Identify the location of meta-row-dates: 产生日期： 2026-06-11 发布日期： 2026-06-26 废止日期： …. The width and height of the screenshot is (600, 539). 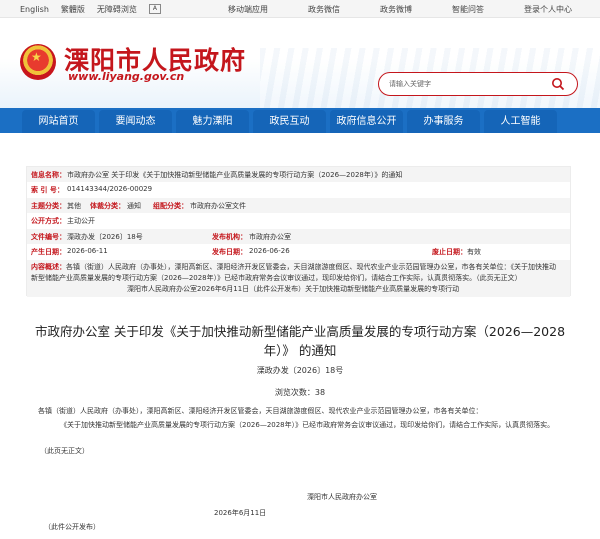
(298, 251).